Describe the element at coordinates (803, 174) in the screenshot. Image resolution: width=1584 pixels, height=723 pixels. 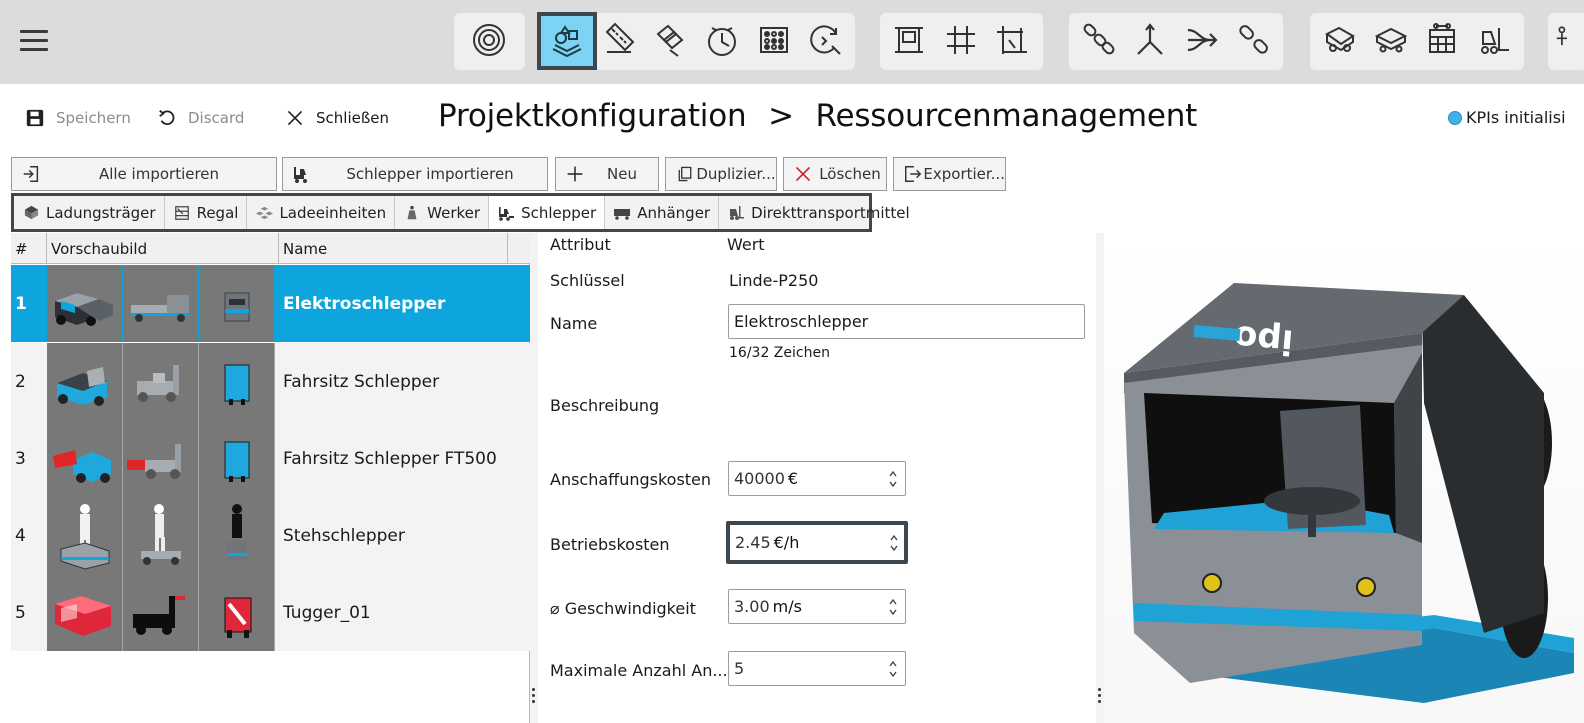
I see `delete-x-icon` at that location.